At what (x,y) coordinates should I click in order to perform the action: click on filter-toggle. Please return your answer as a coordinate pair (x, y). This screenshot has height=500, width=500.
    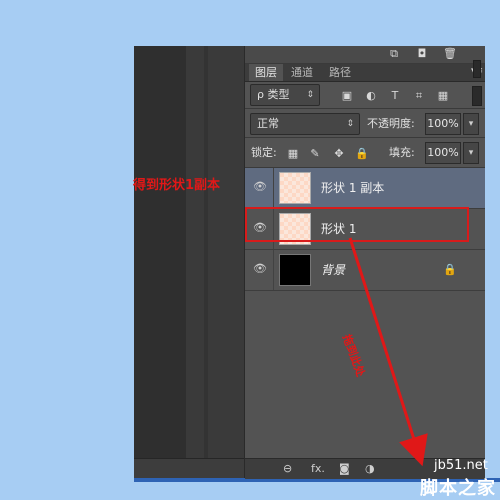
    Looking at the image, I should click on (477, 96).